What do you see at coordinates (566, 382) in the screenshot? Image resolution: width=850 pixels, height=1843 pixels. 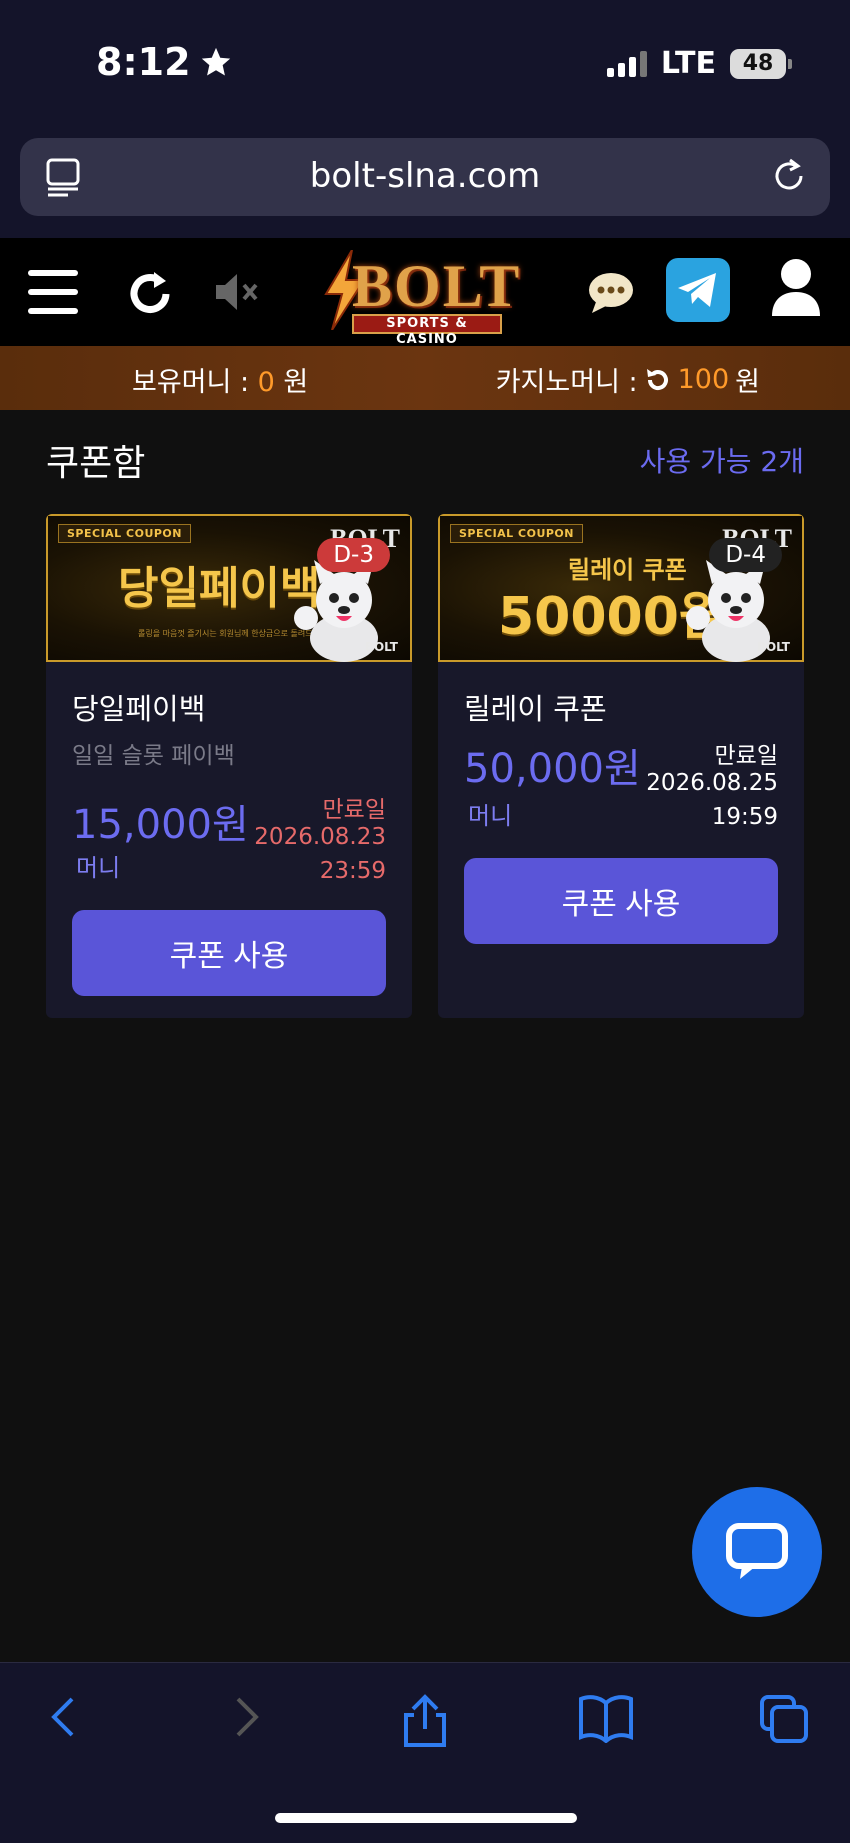 I see `casino-label: 카지노머니 :` at bounding box center [566, 382].